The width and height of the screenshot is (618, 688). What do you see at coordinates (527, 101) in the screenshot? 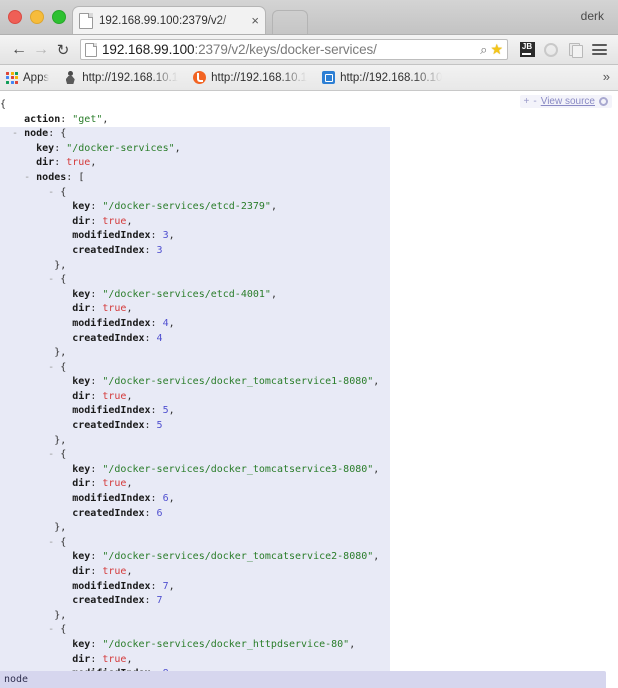
I see `expand-all-button: +` at bounding box center [527, 101].